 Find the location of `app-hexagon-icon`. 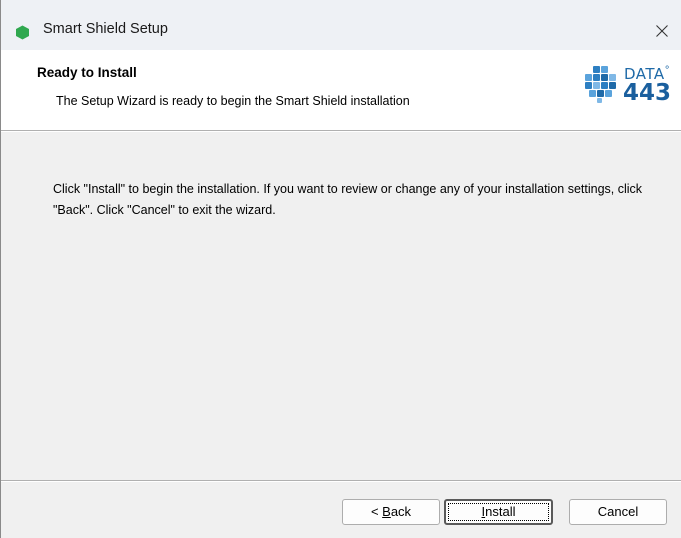

app-hexagon-icon is located at coordinates (22, 32).